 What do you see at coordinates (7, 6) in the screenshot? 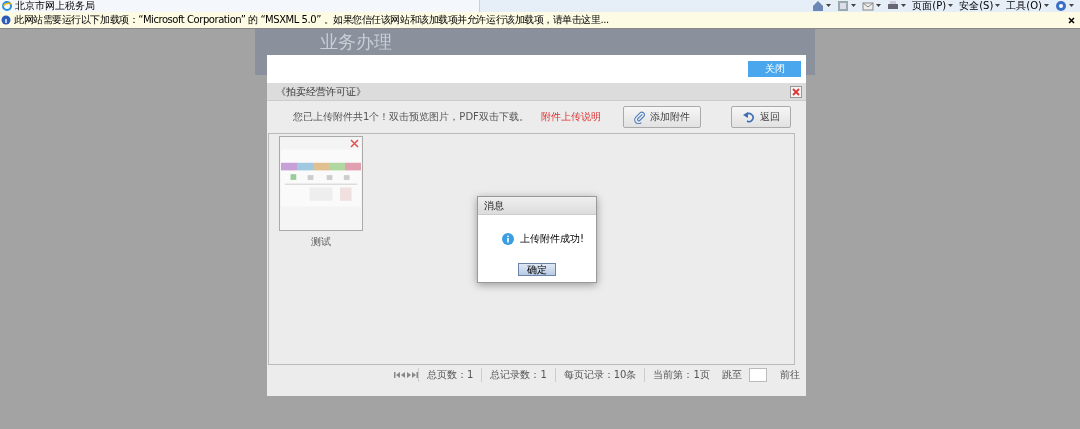
I see `browser-logo-icon` at bounding box center [7, 6].